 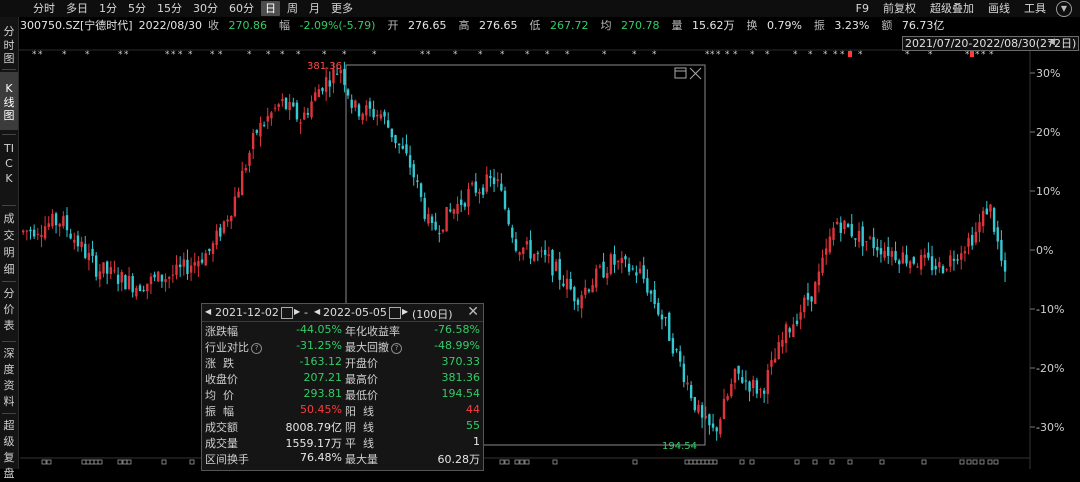 I want to click on stat-label: 成交额, so click(x=221, y=427).